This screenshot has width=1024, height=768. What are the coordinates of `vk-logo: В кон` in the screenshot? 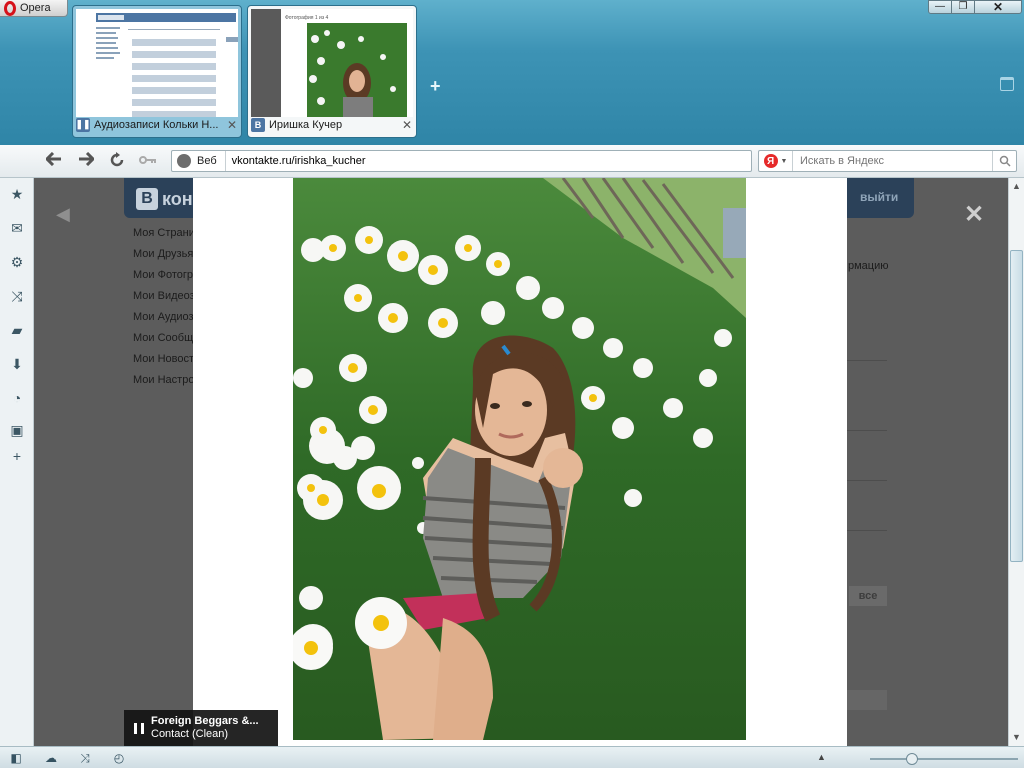 It's located at (164, 199).